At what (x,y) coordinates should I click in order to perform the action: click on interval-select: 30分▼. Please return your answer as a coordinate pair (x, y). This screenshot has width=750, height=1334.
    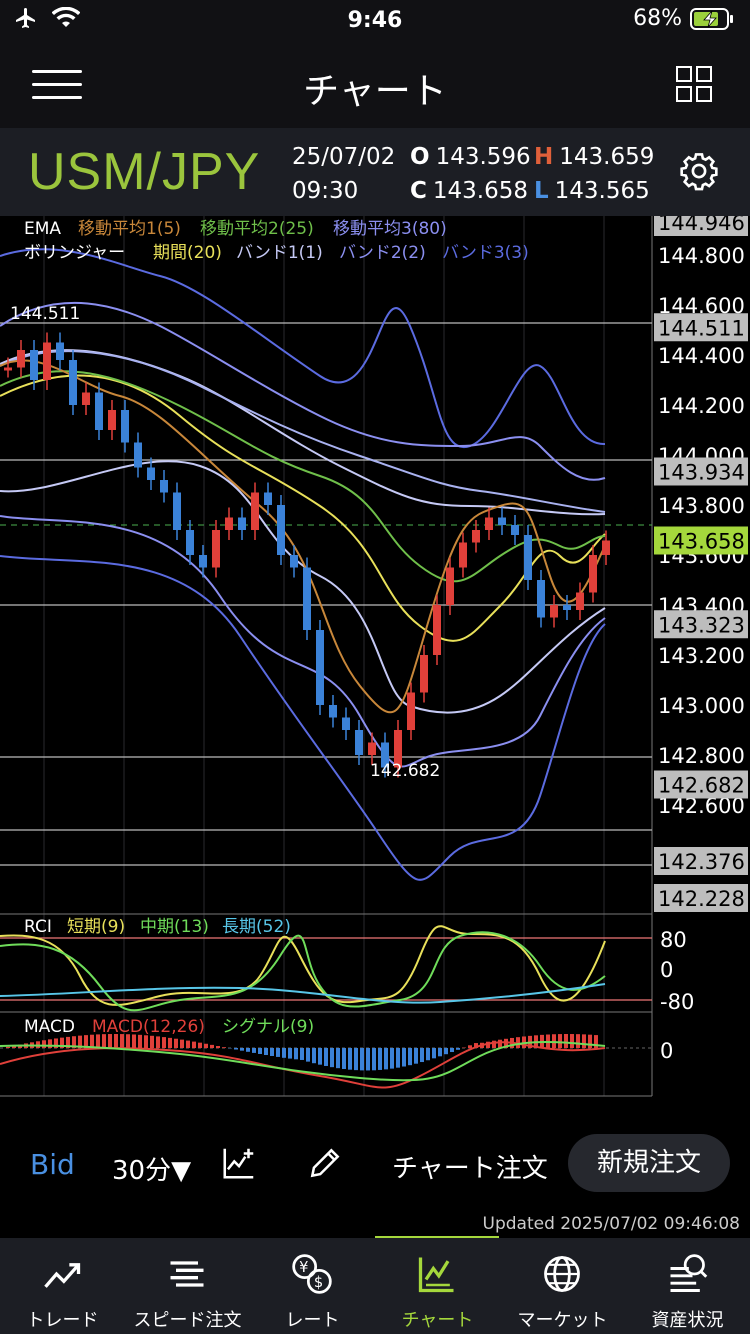
    Looking at the image, I should click on (151, 1168).